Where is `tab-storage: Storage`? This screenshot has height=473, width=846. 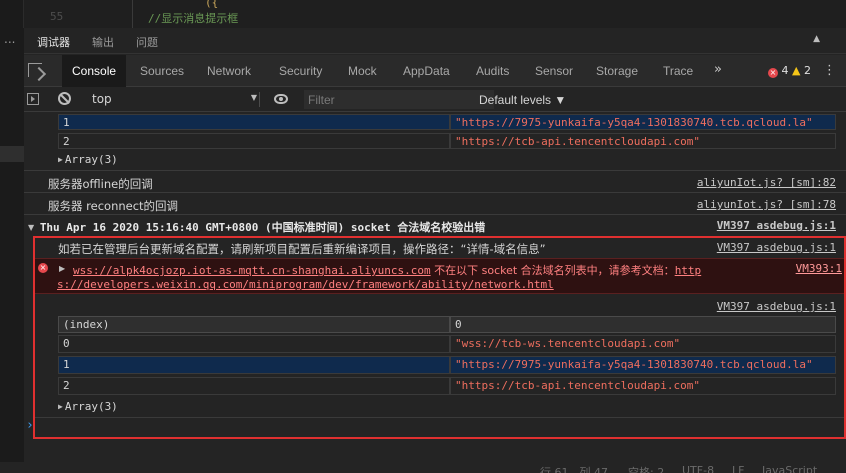 tab-storage: Storage is located at coordinates (617, 71).